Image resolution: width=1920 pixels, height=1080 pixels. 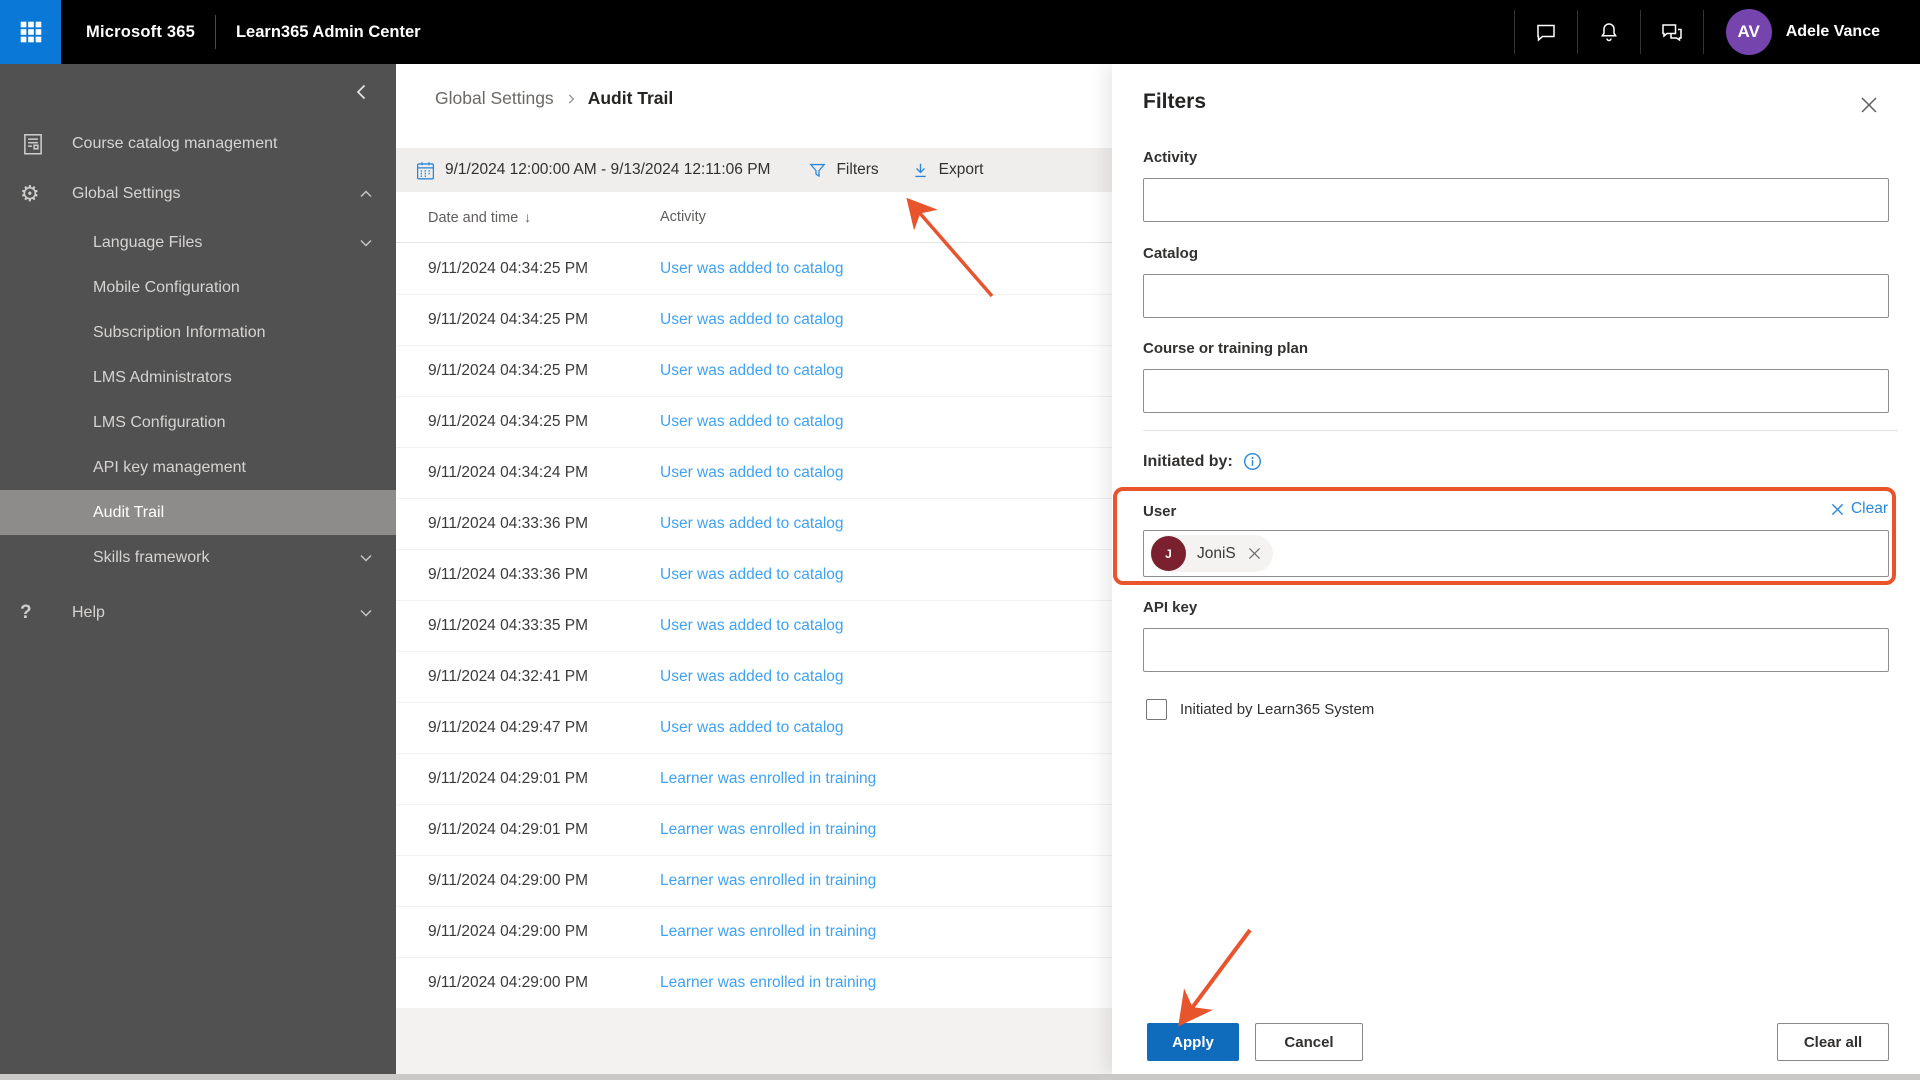 I want to click on activity-input, so click(x=1516, y=200).